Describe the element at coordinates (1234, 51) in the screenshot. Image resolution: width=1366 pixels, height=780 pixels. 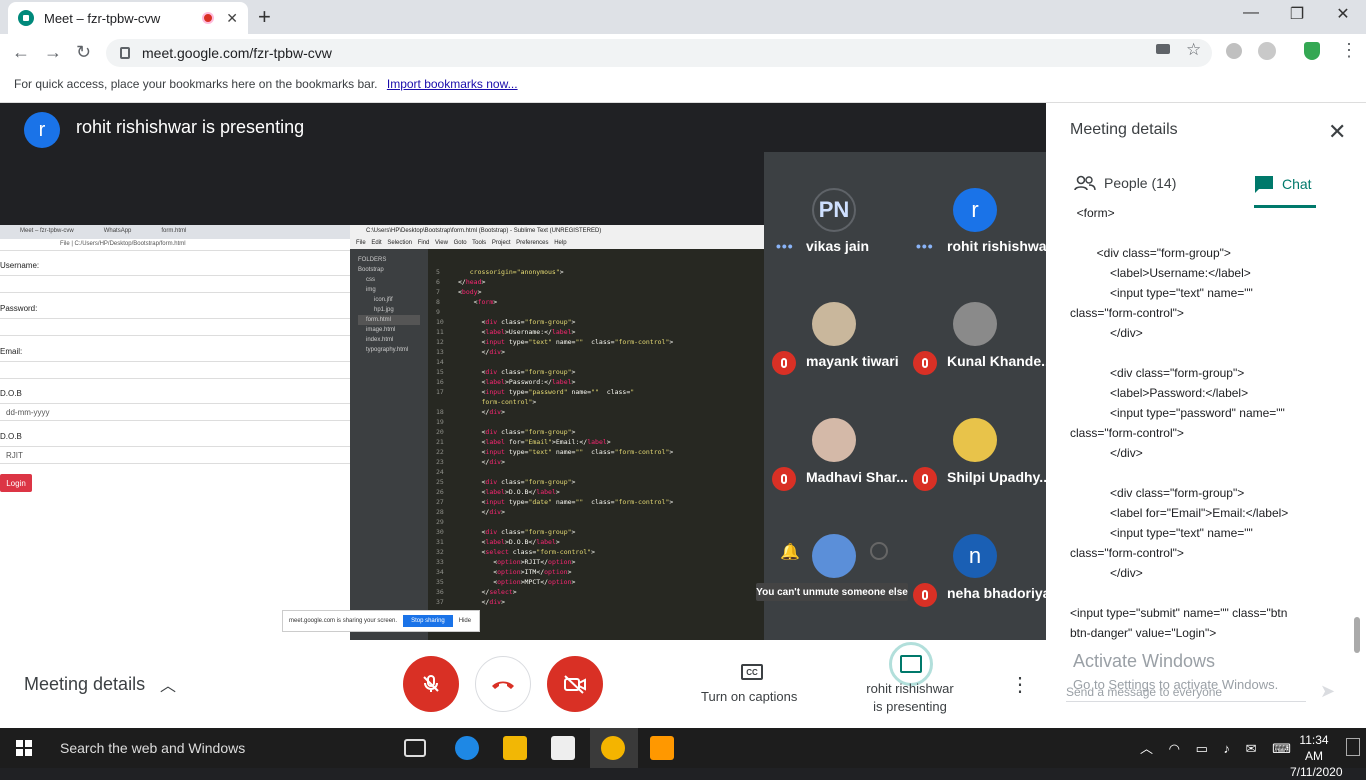
I see `extension-icon` at that location.